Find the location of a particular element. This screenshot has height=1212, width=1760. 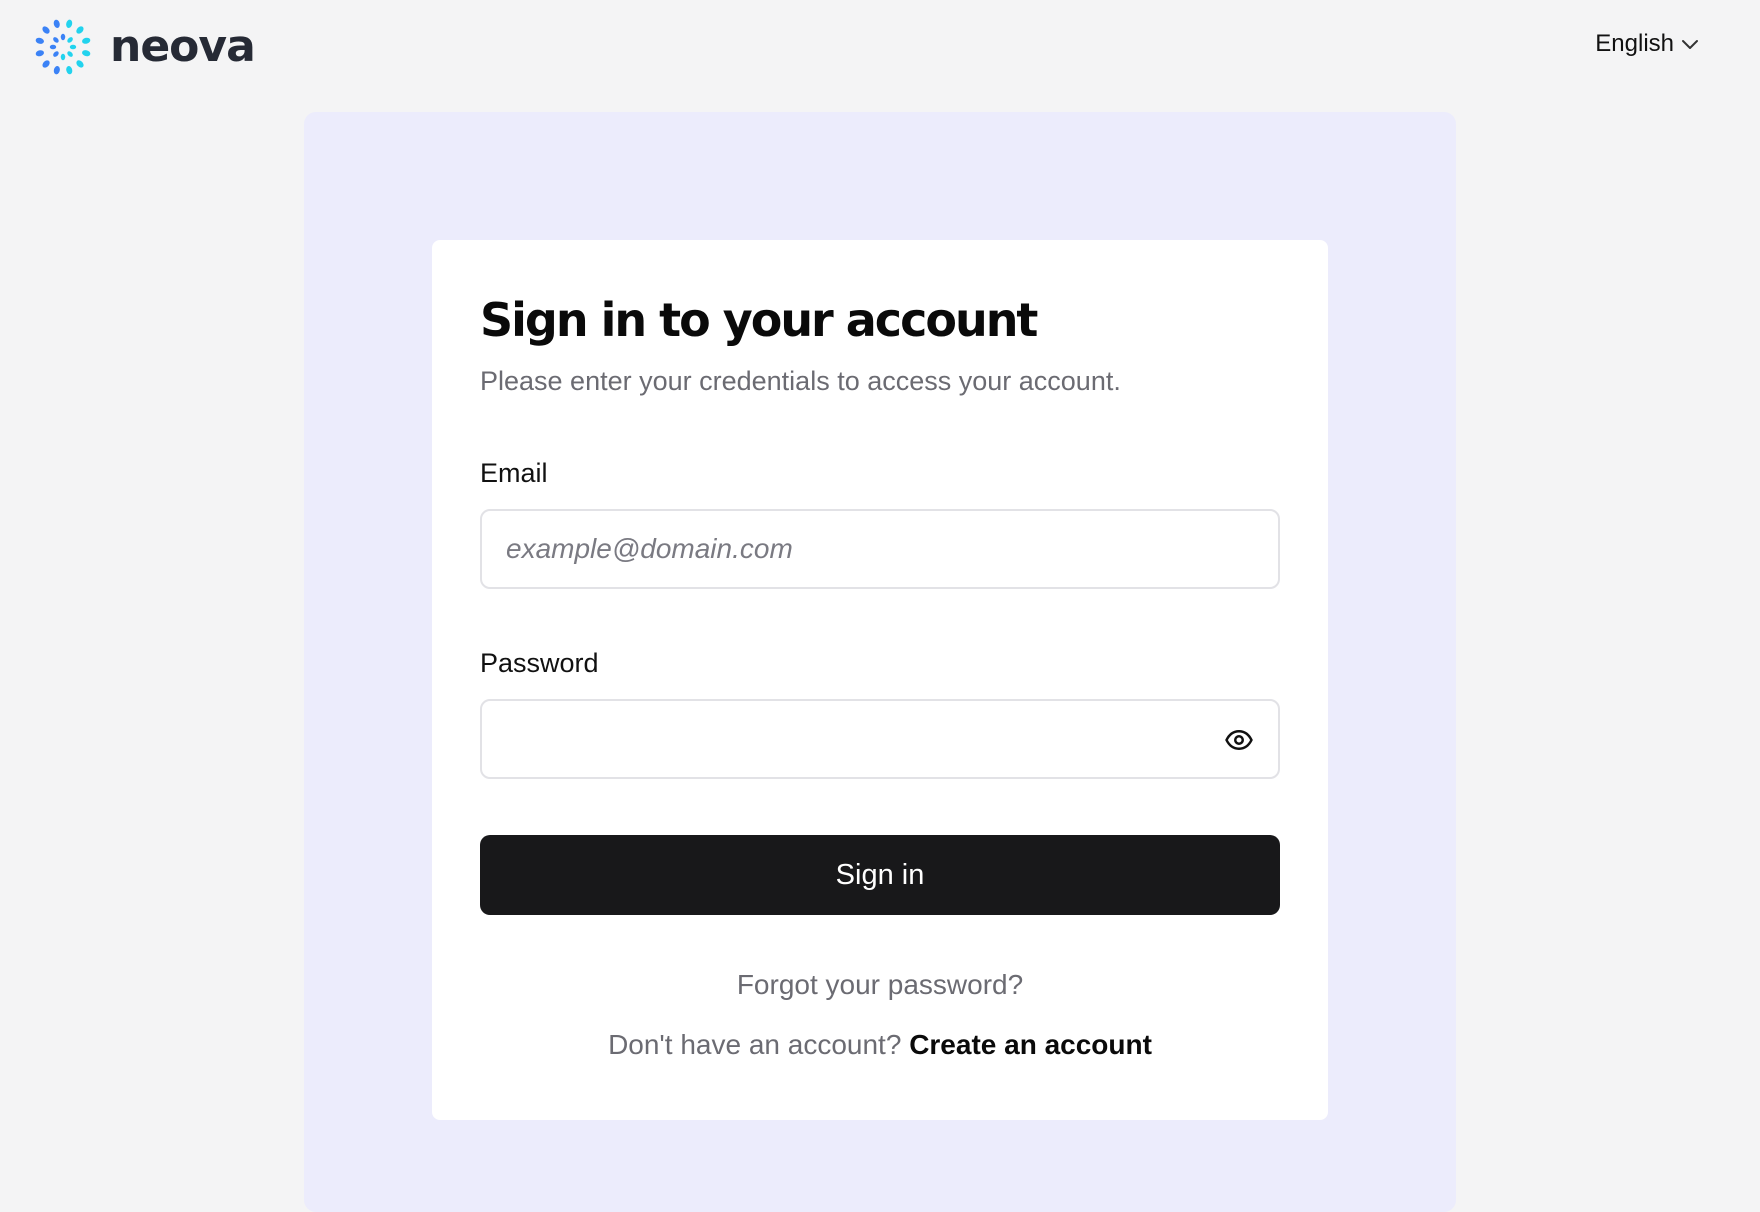

eye-icon is located at coordinates (1239, 740).